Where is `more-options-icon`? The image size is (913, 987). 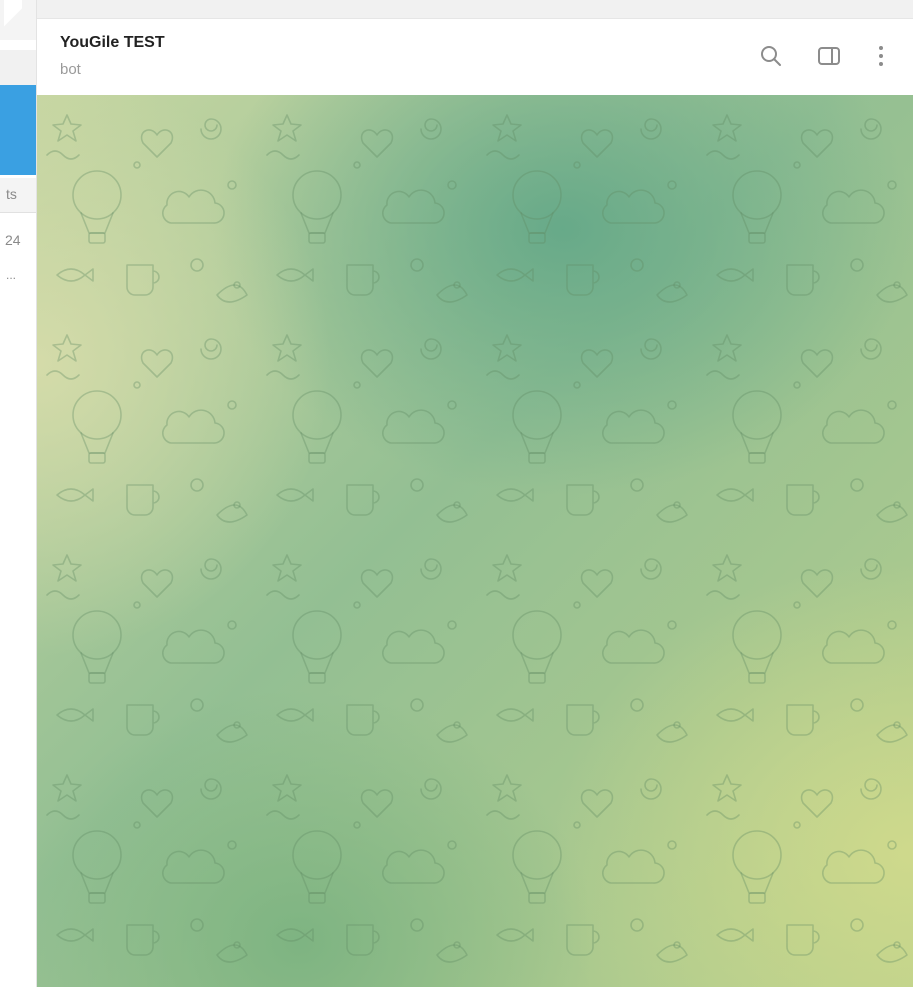
more-options-icon is located at coordinates (881, 56).